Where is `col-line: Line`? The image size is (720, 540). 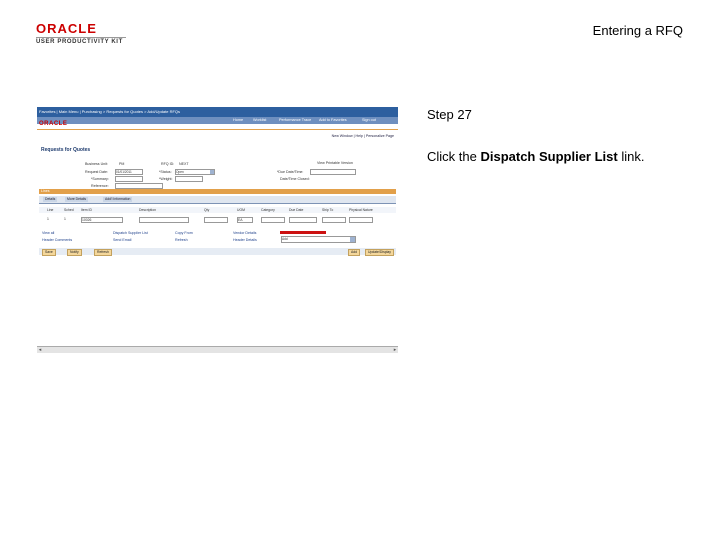
col-line: Line is located at coordinates (50, 210).